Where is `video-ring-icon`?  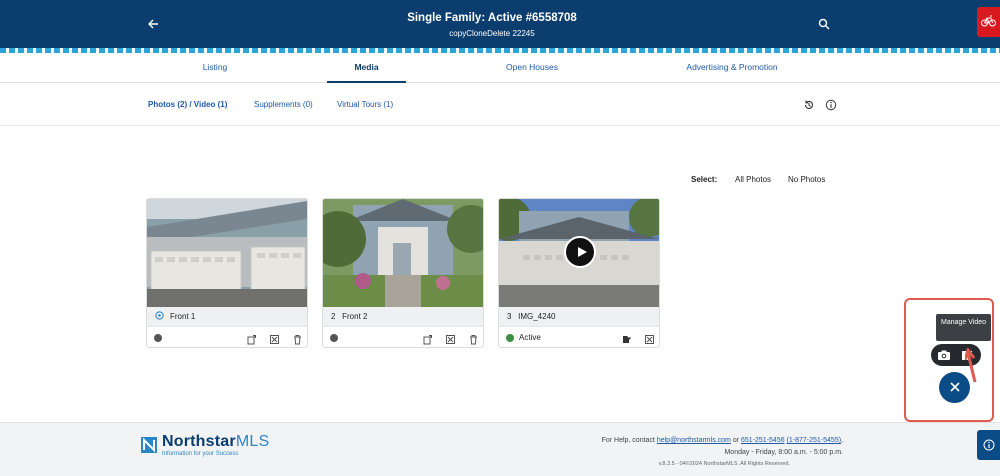 video-ring-icon is located at coordinates (159, 315).